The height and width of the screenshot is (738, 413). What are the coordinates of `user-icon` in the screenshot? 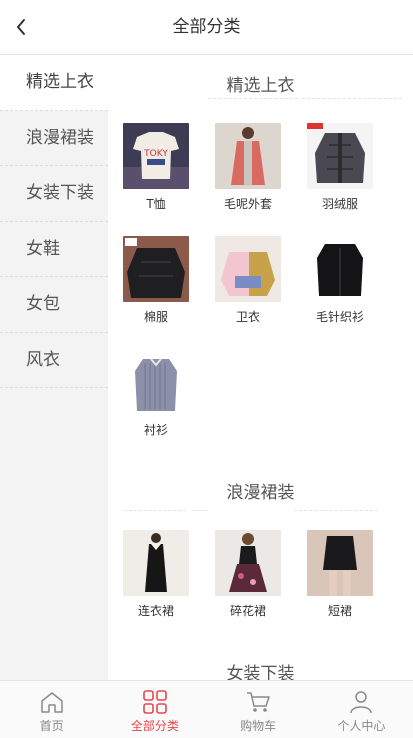 It's located at (361, 702).